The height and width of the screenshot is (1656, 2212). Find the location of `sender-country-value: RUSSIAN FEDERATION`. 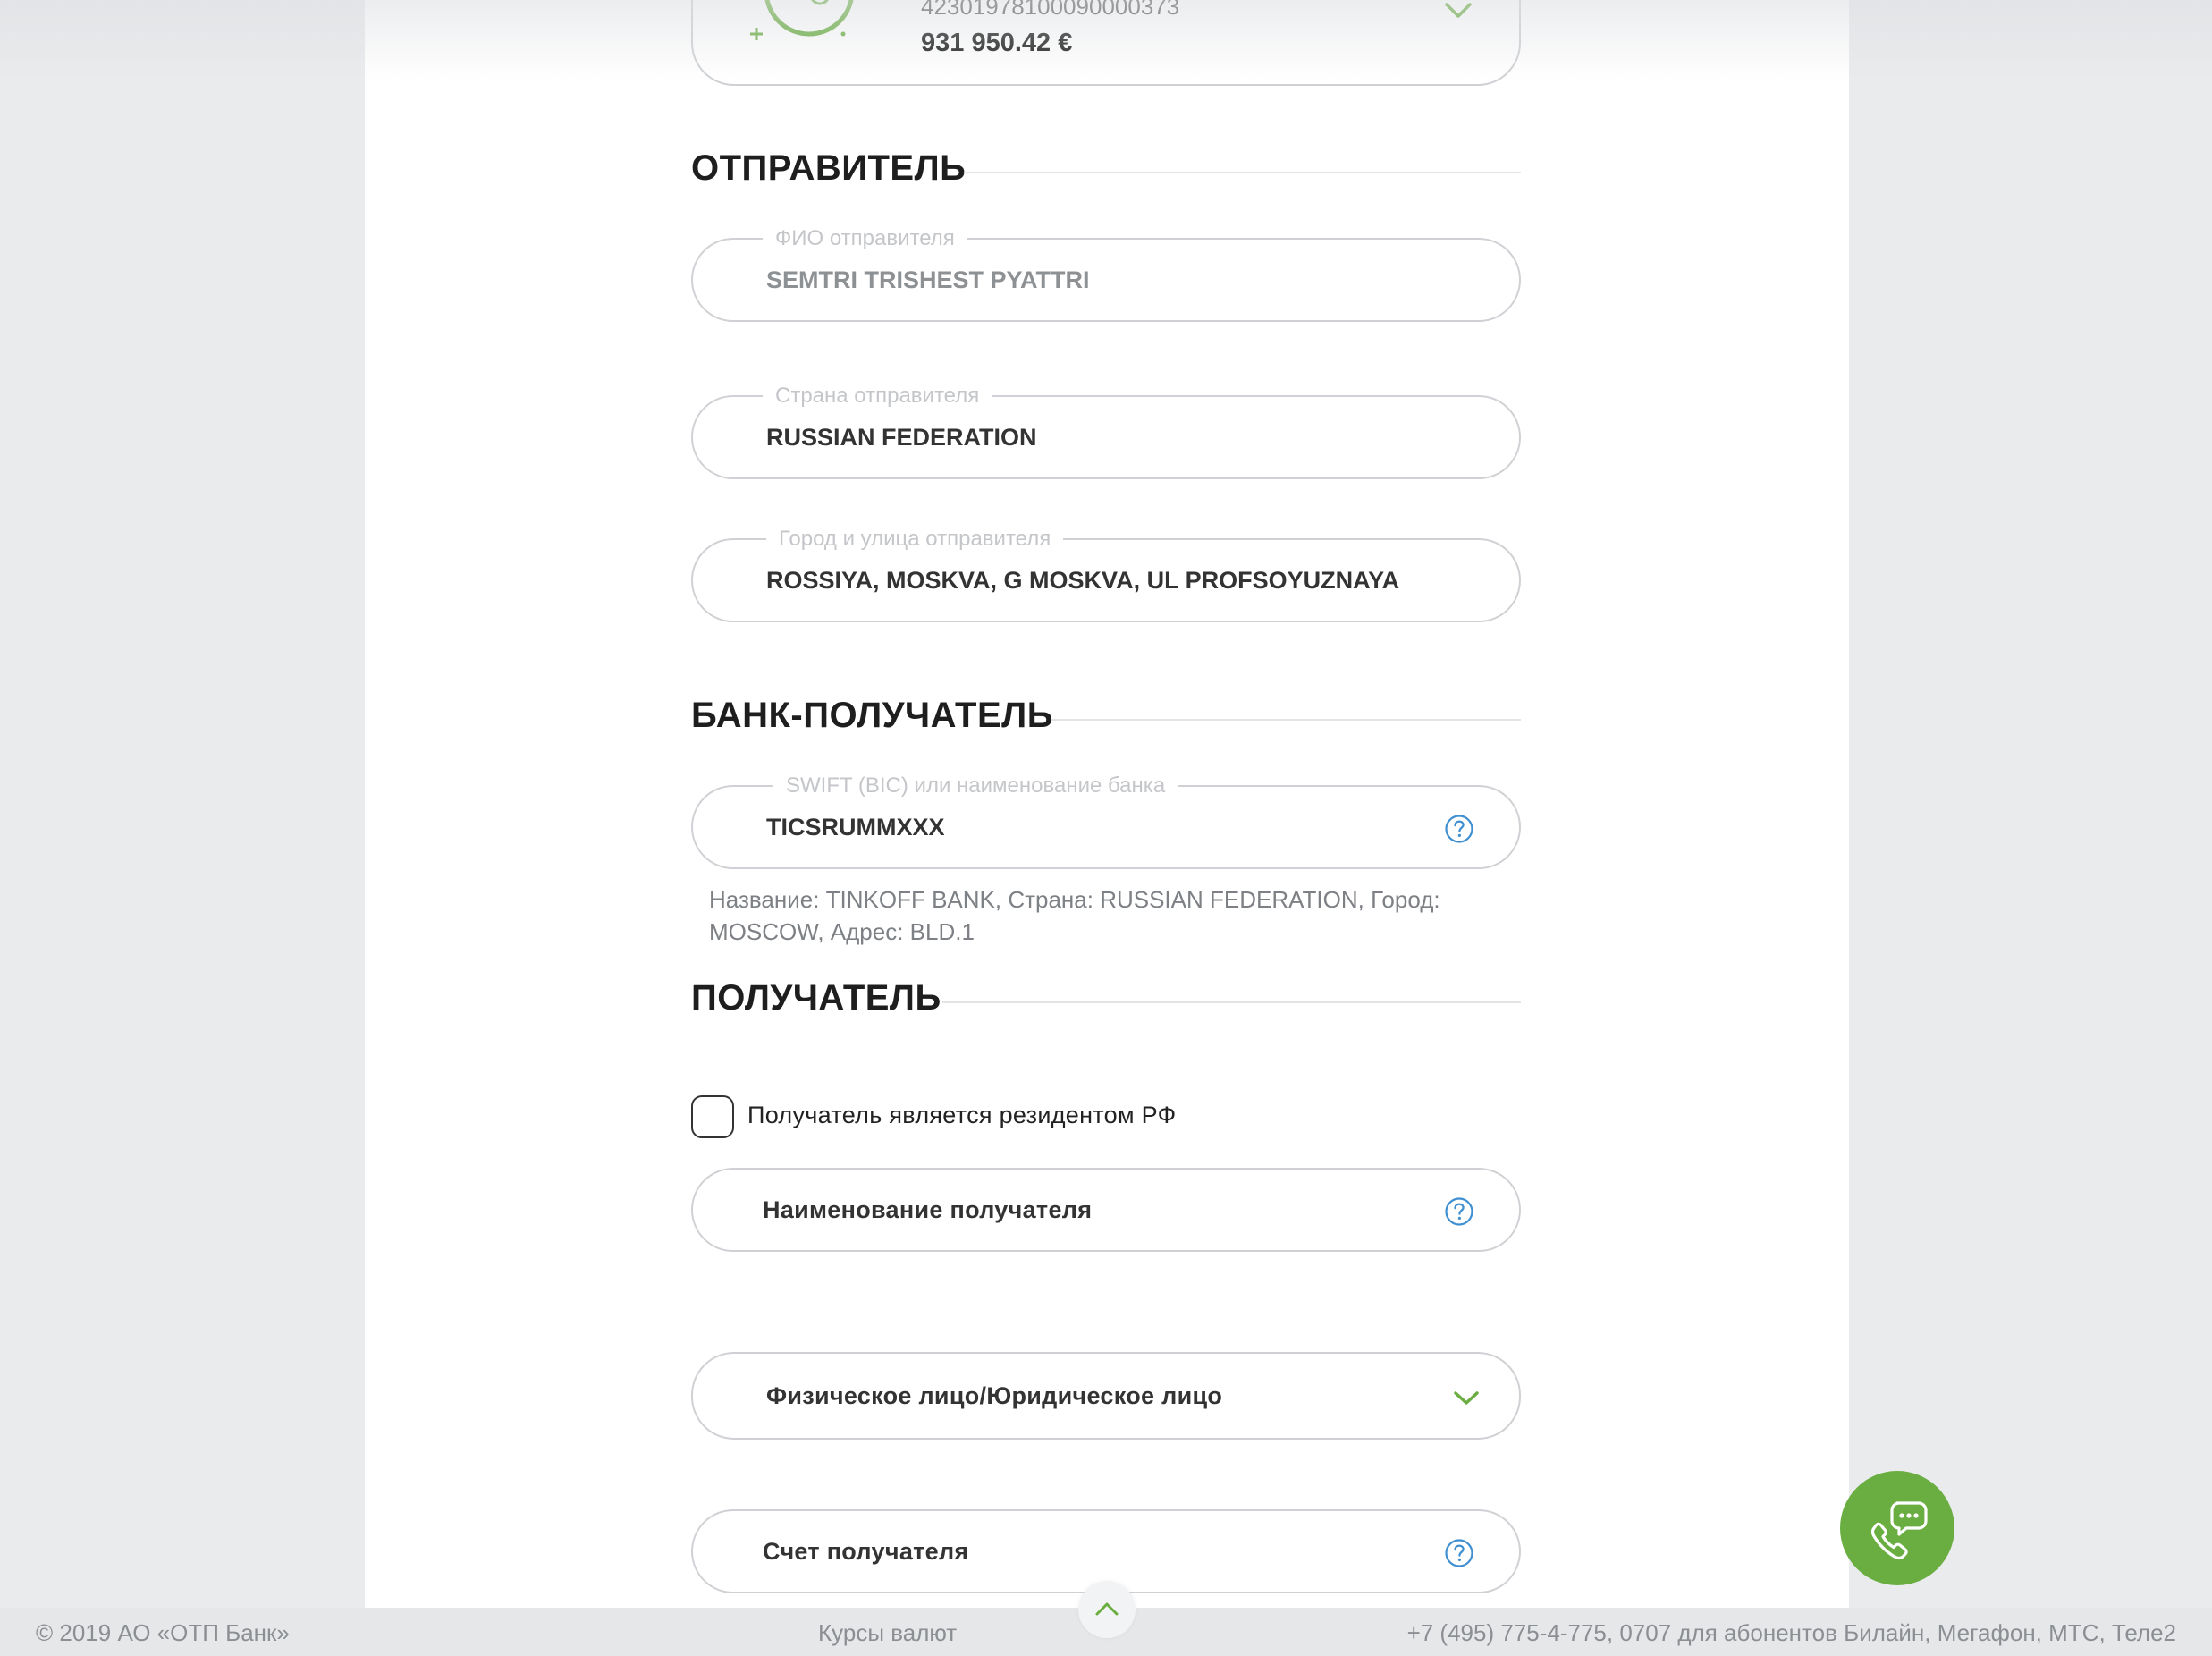

sender-country-value: RUSSIAN FEDERATION is located at coordinates (901, 437).